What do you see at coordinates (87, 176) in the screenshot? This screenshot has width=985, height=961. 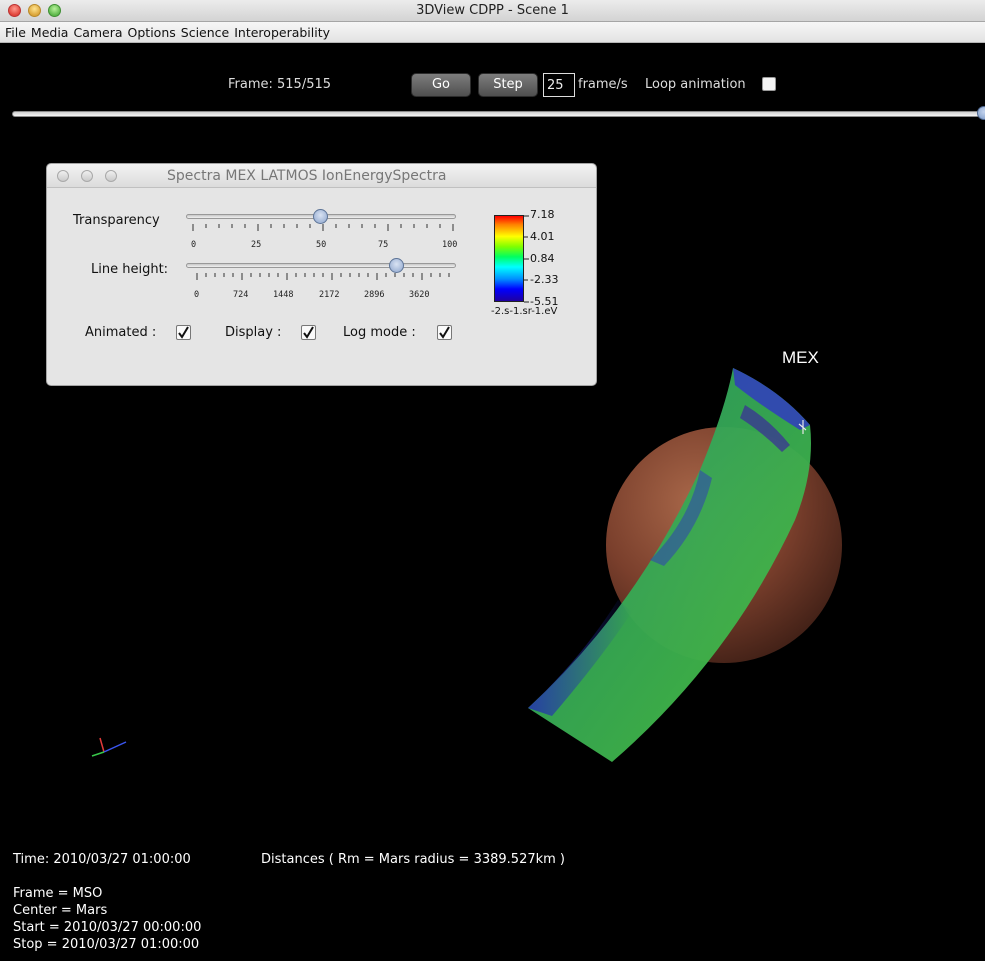 I see `panel-minimize-icon` at bounding box center [87, 176].